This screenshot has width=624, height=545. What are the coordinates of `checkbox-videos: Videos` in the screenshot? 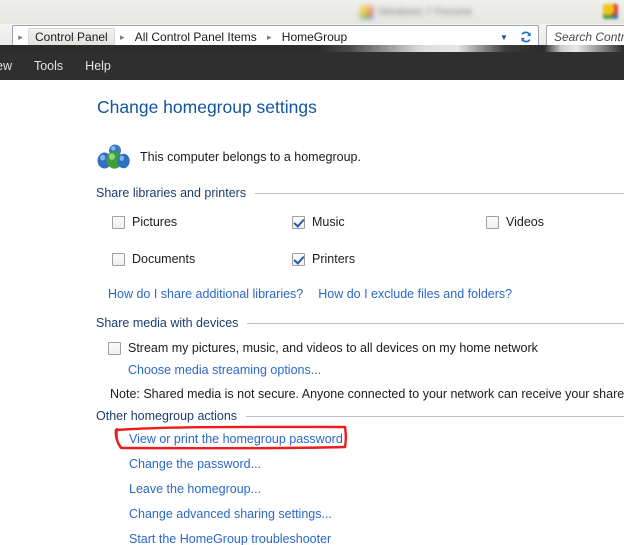 It's located at (515, 222).